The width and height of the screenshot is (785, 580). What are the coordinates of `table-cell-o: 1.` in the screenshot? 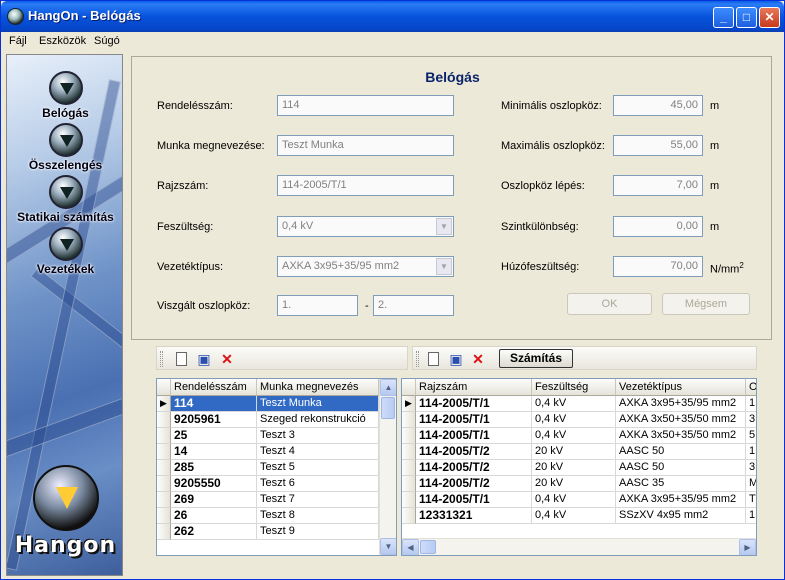 It's located at (751, 452).